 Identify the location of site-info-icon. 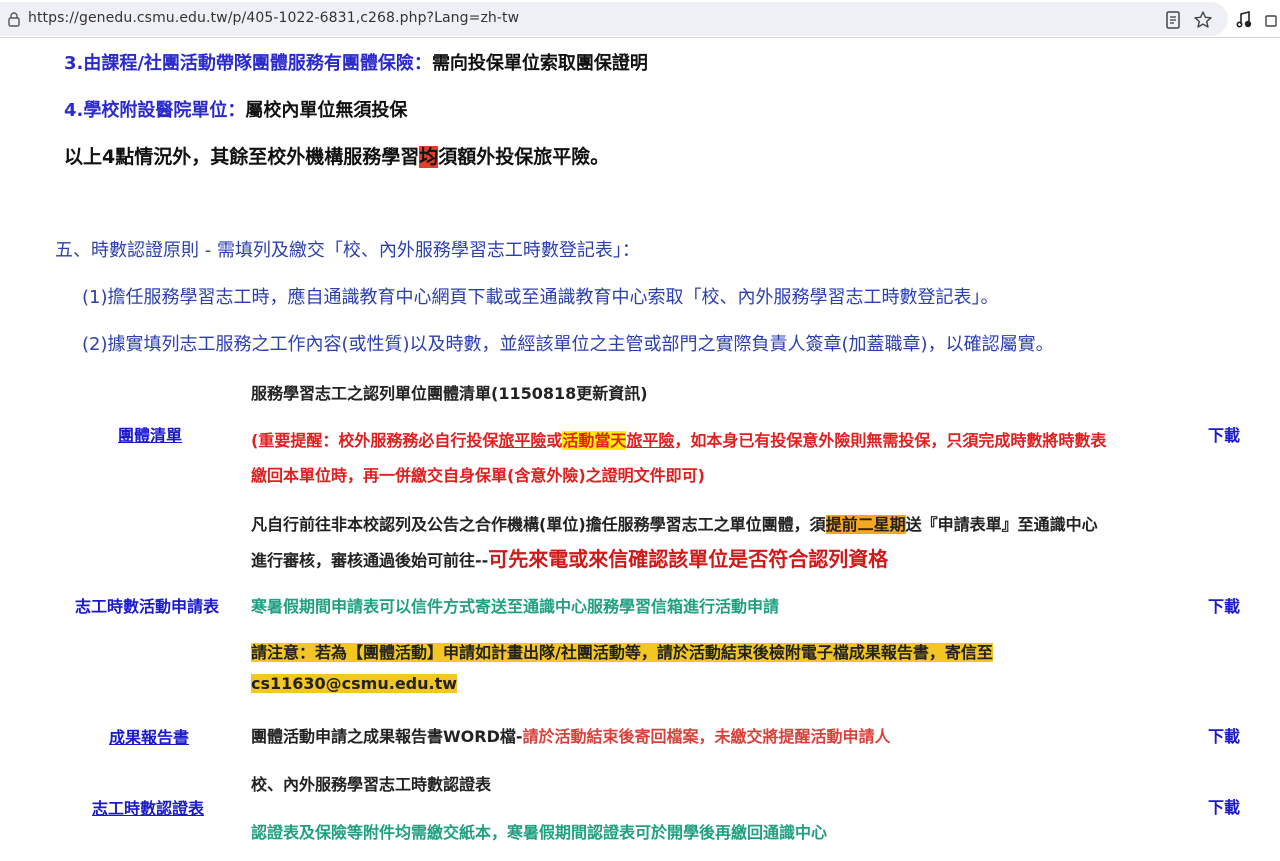
(14, 19).